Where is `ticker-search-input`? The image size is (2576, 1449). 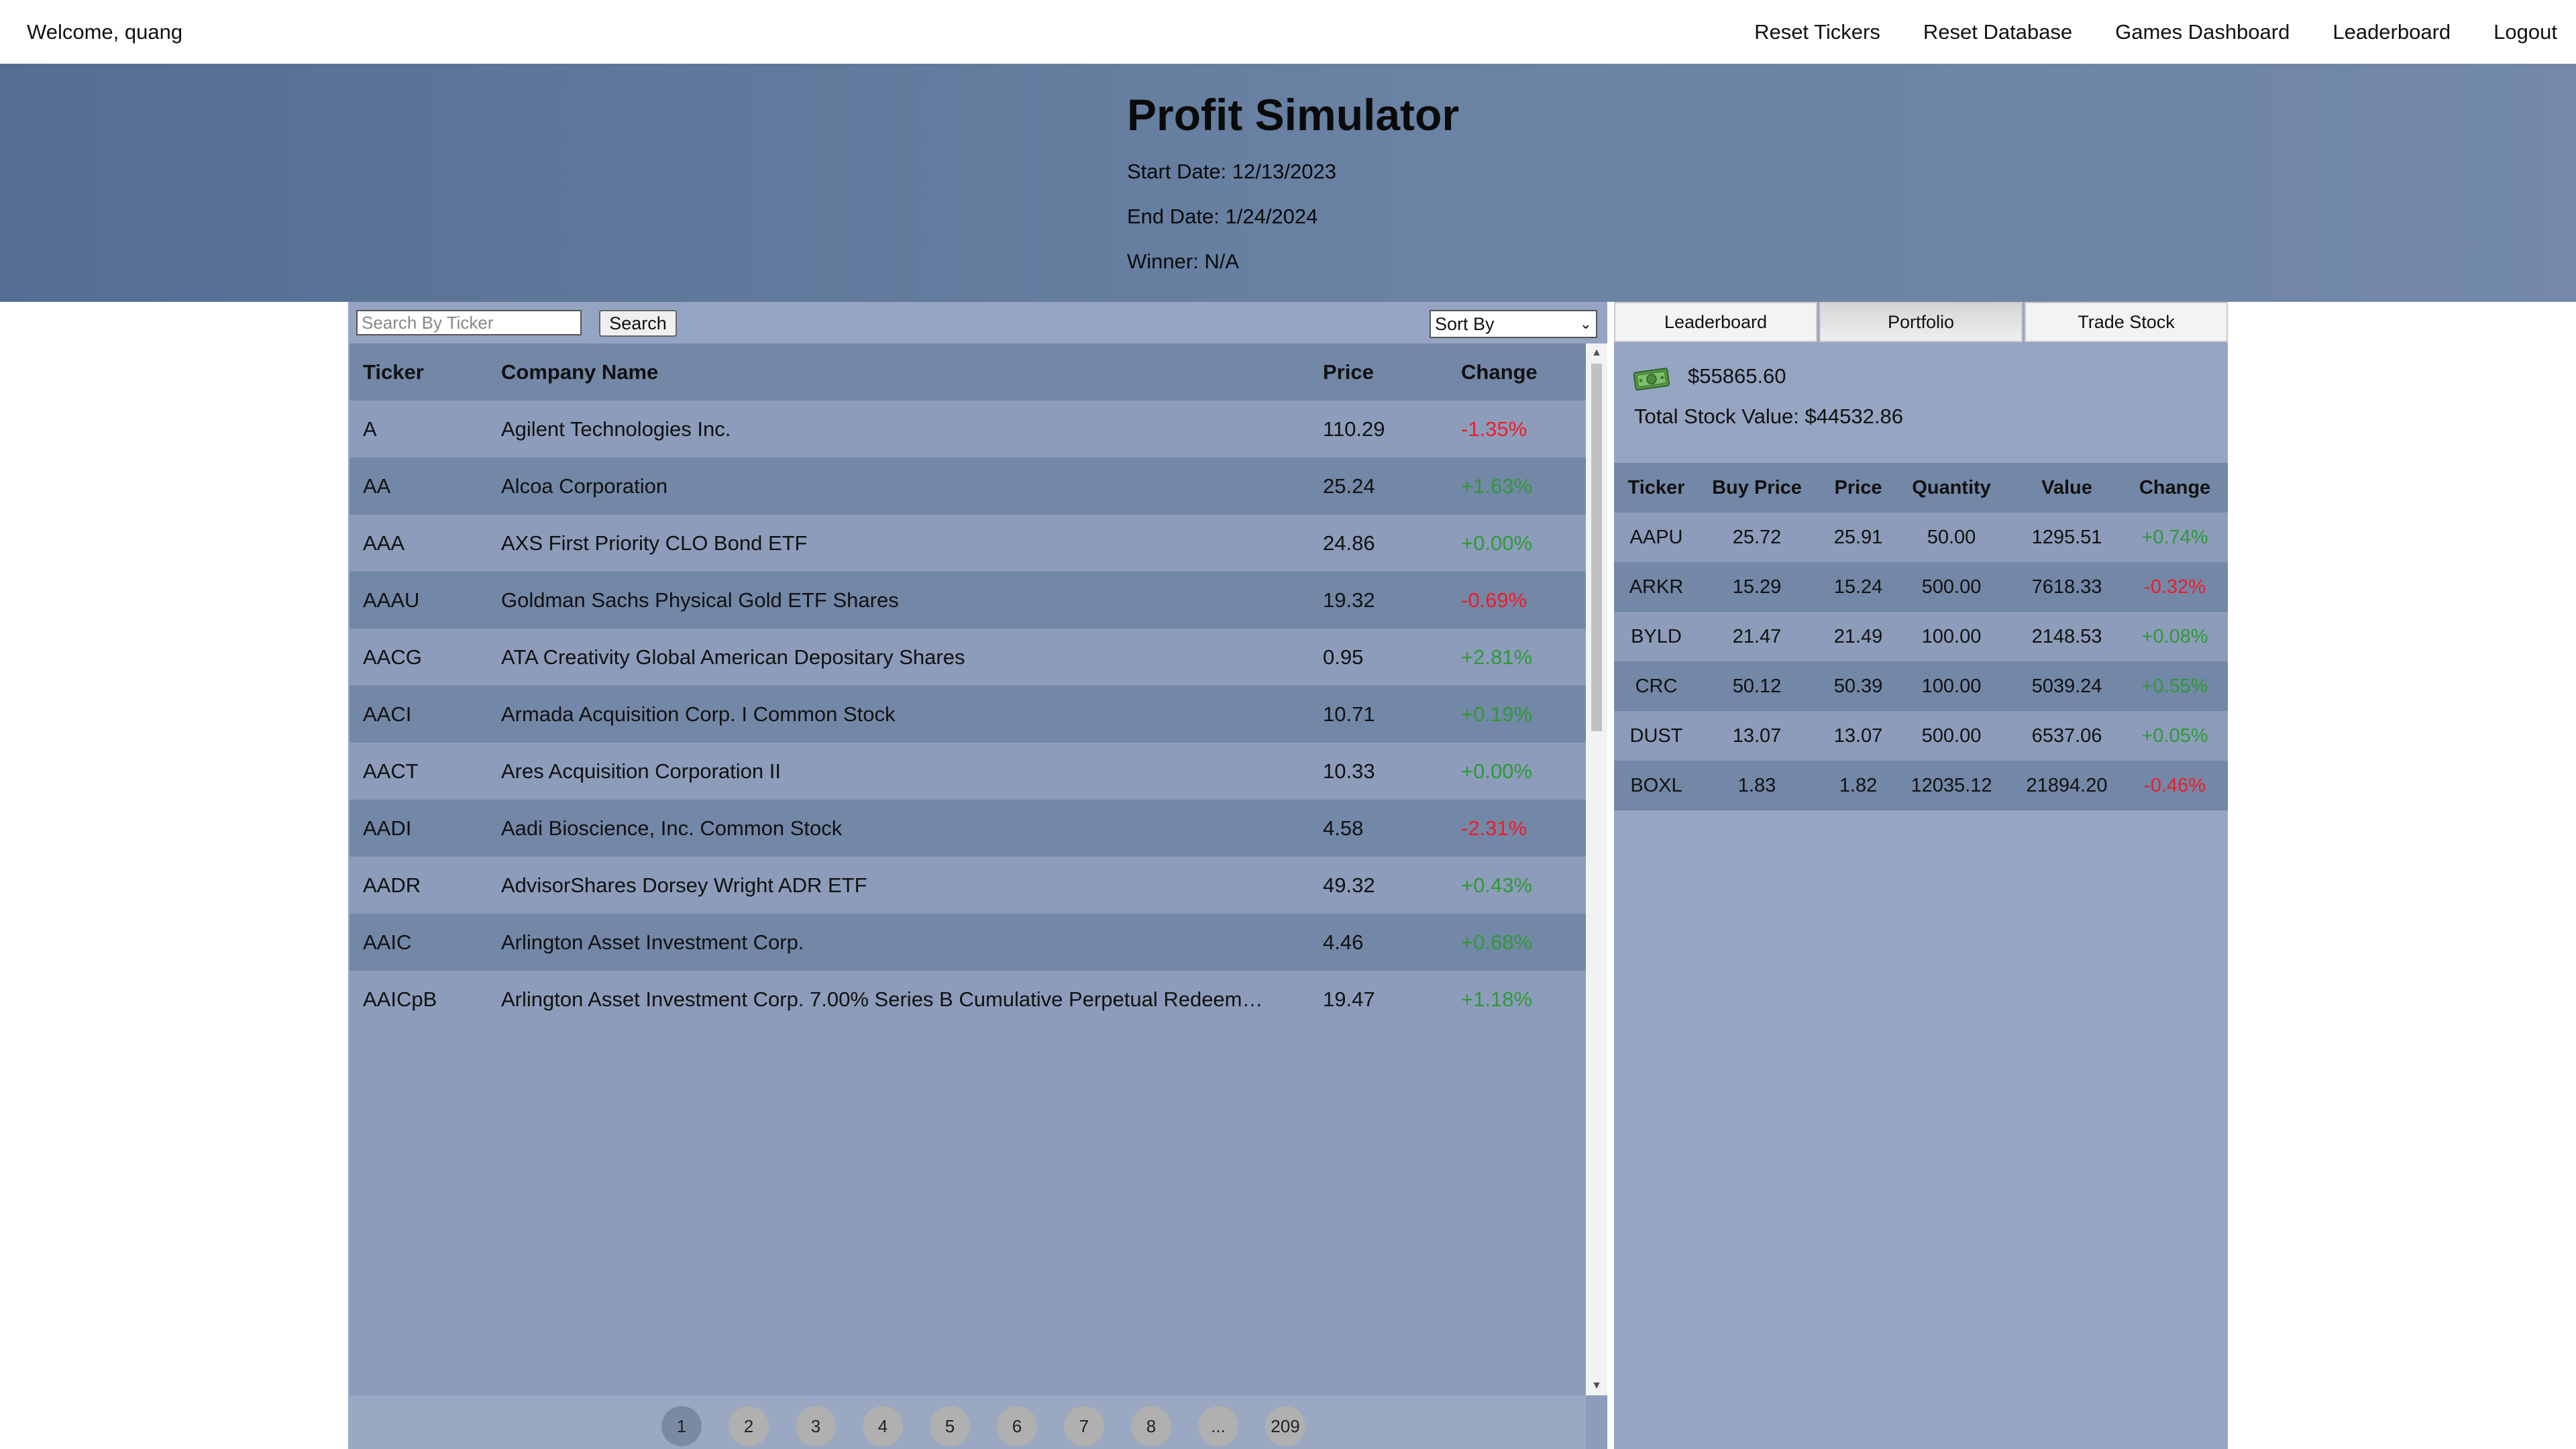 ticker-search-input is located at coordinates (469, 322).